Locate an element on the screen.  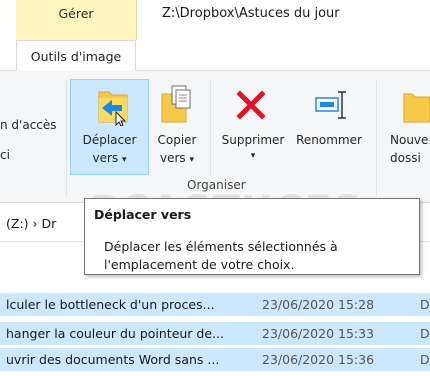
new-folder-icon is located at coordinates (416, 108).